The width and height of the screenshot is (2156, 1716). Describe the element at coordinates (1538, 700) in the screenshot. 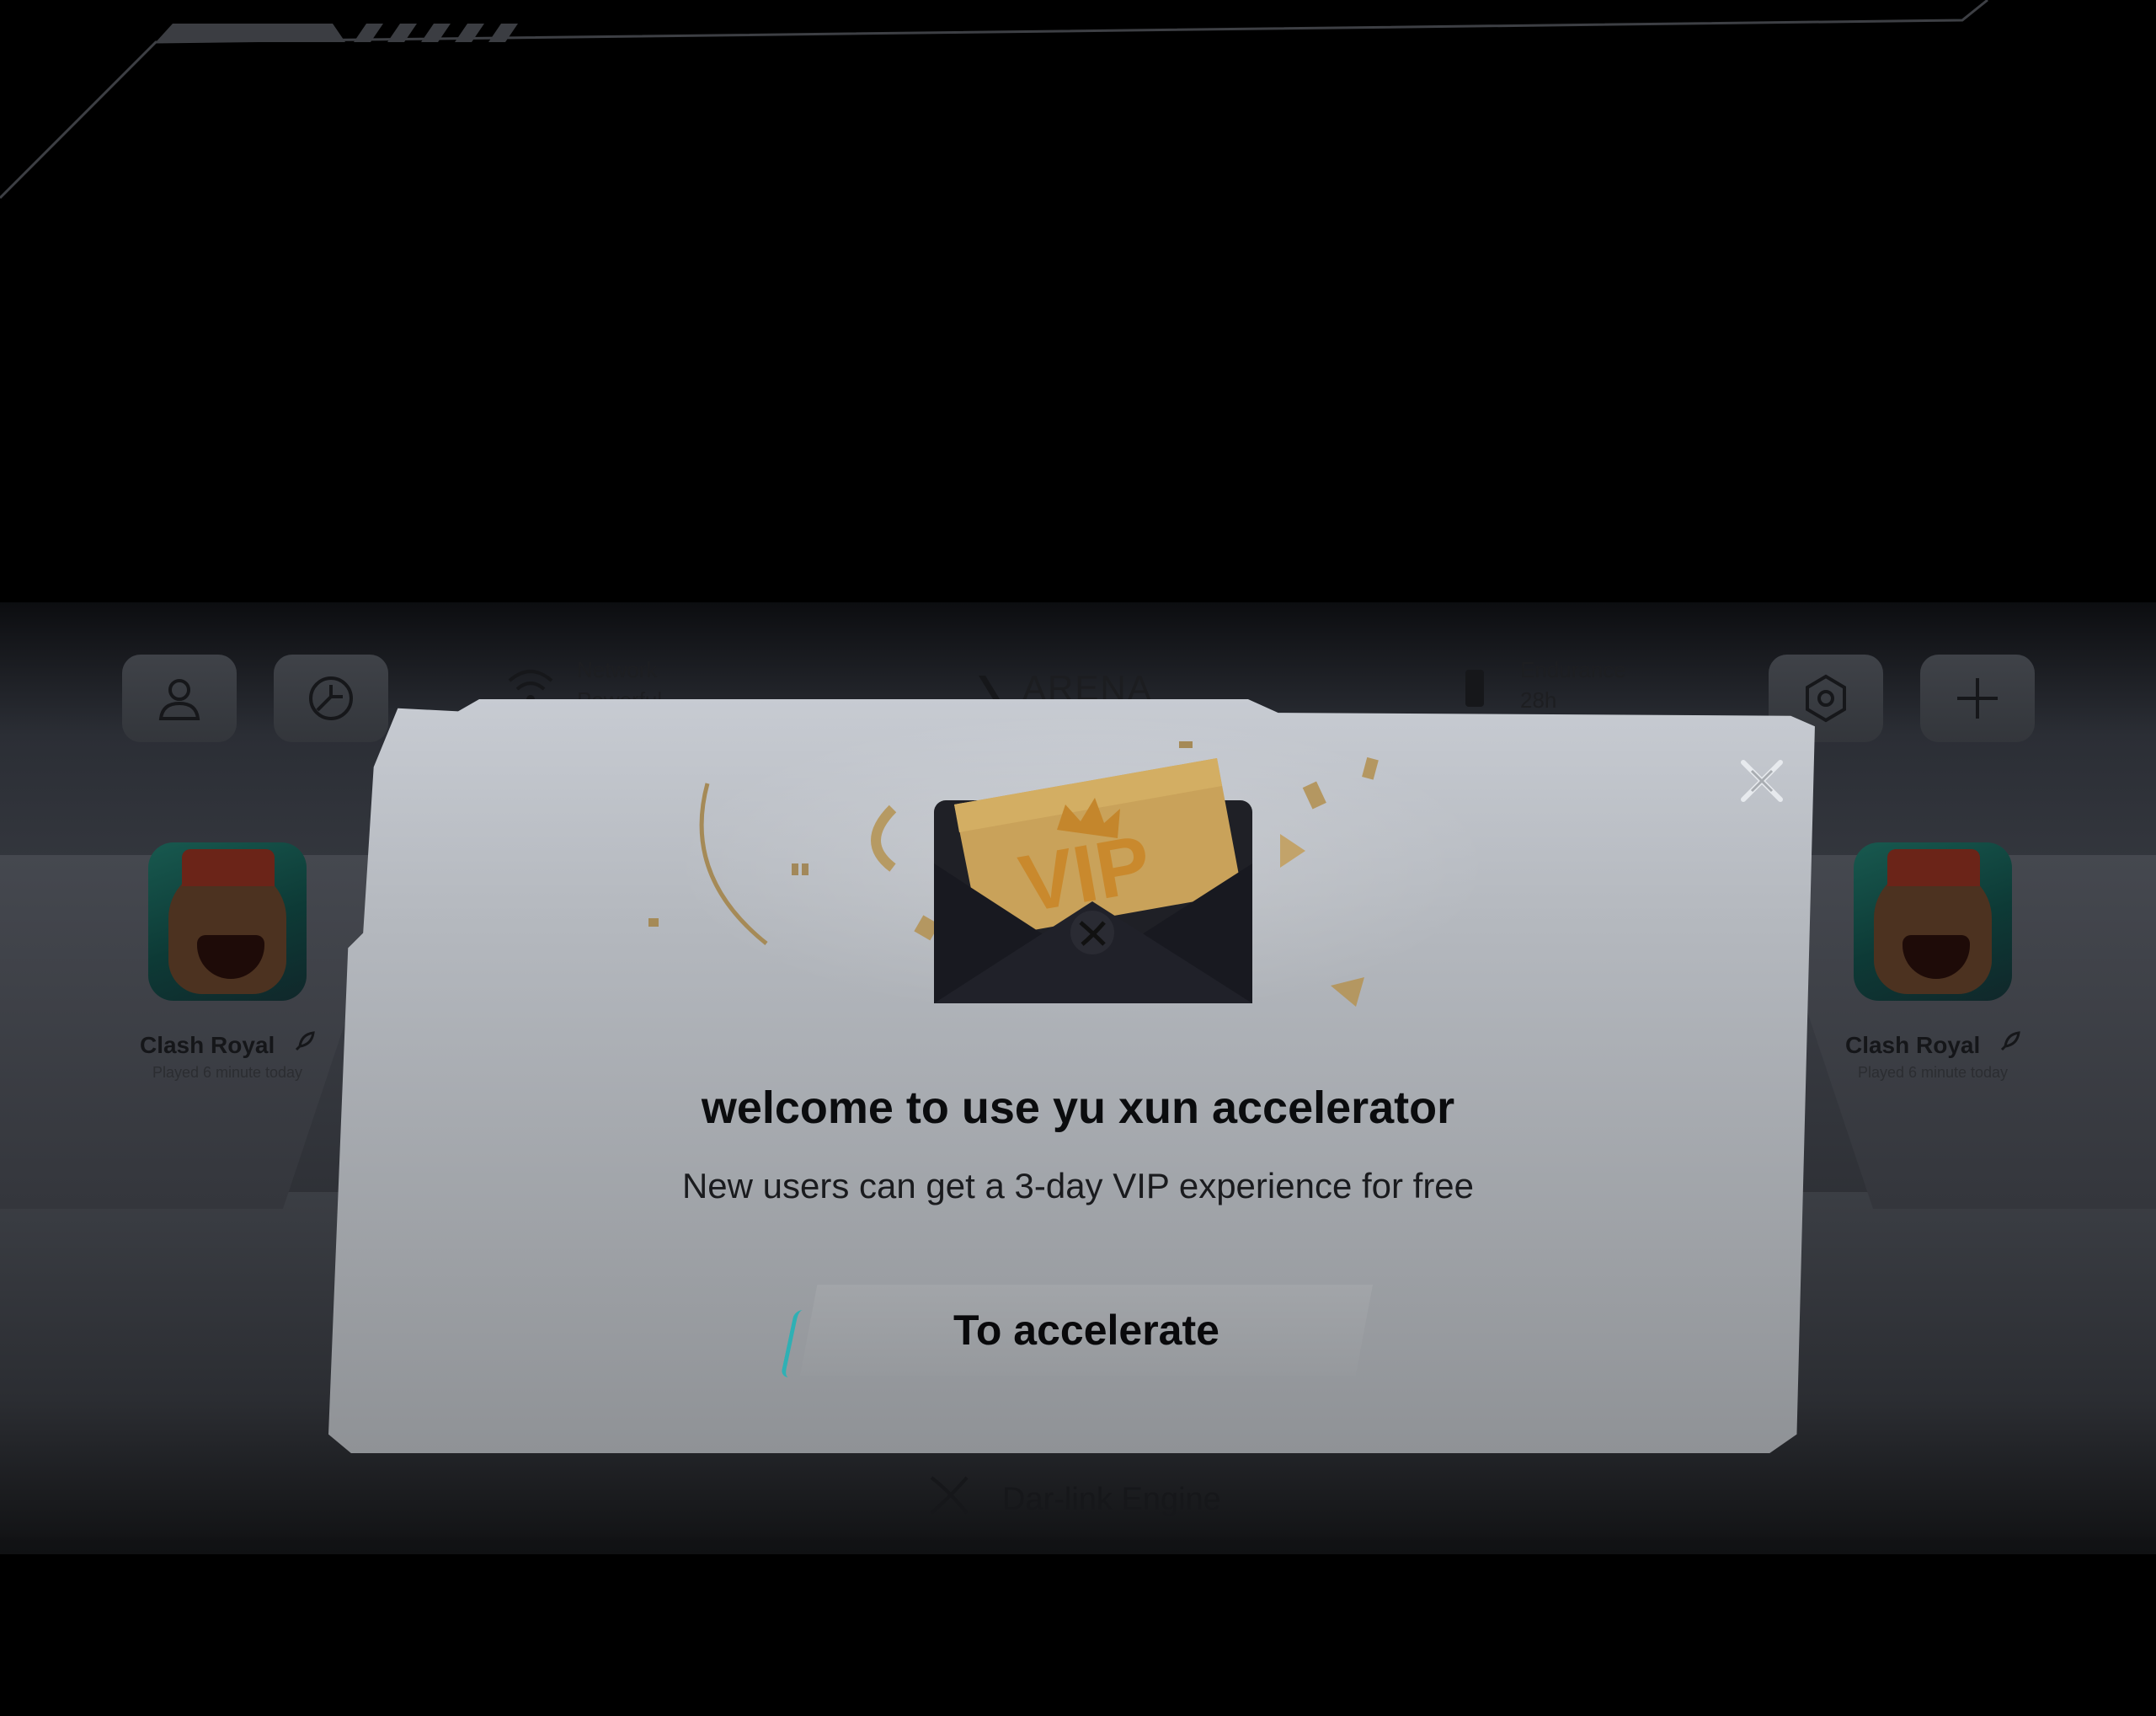

I see `endurance-value: 28h` at that location.